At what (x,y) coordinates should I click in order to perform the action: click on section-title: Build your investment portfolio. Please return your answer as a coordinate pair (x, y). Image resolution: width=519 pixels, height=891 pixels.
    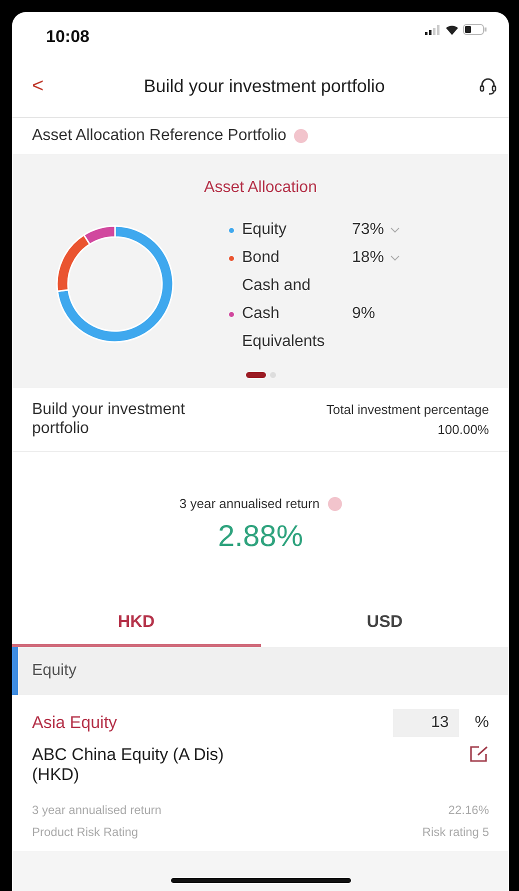
    Looking at the image, I should click on (109, 419).